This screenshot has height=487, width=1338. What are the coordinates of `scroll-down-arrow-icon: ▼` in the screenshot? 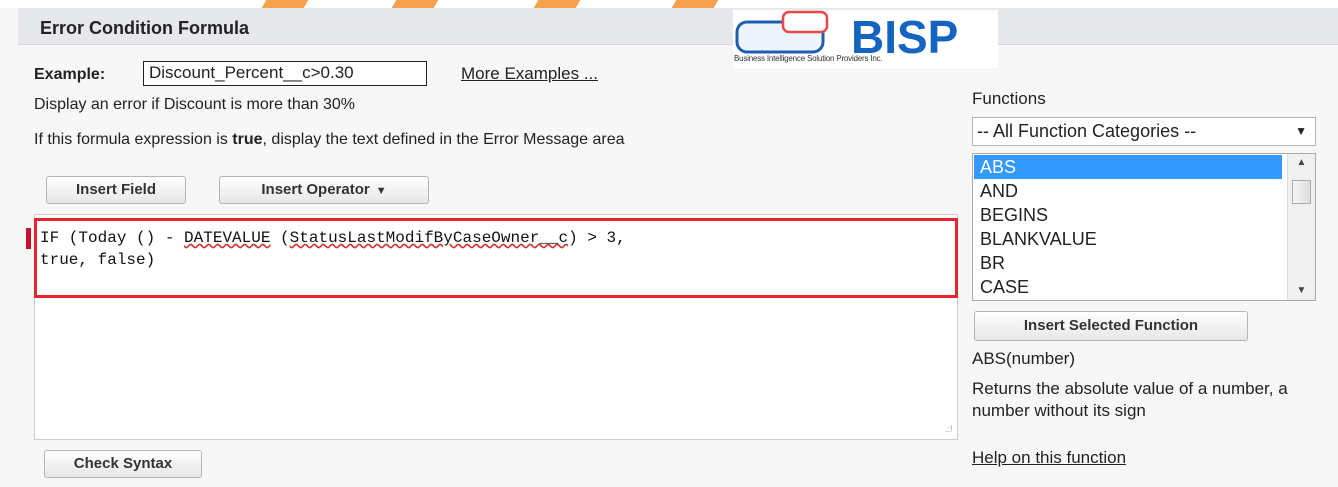 It's located at (1301, 291).